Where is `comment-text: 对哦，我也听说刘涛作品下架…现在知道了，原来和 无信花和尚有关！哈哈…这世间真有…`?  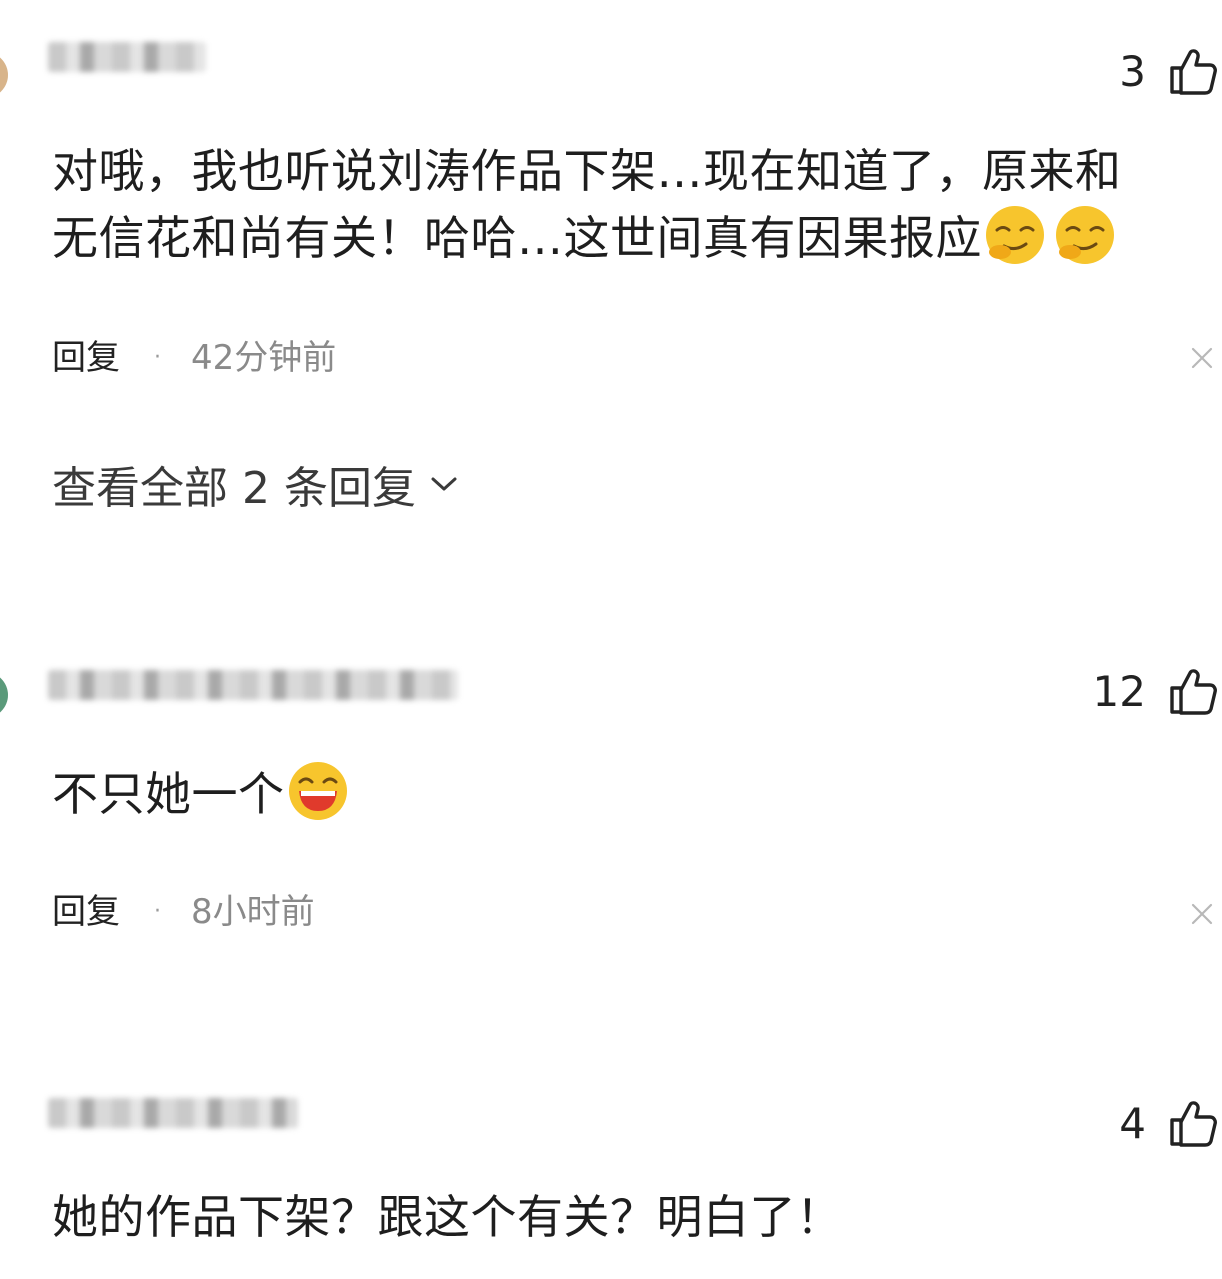
comment-text: 对哦，我也听说刘涛作品下架…现在知道了，原来和 无信花和尚有关！哈哈…这世间真有… is located at coordinates (627, 204).